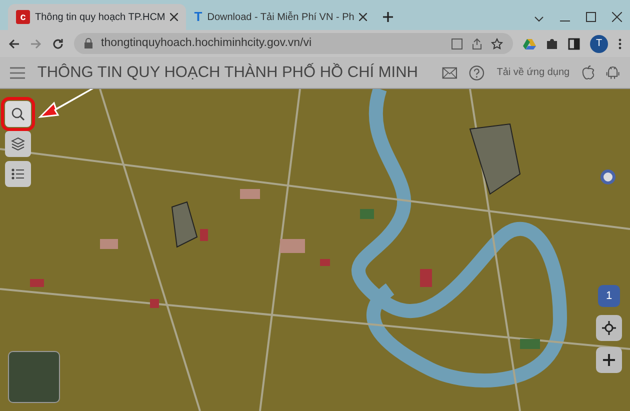 Image resolution: width=630 pixels, height=411 pixels. What do you see at coordinates (450, 73) in the screenshot?
I see `mail-icon` at bounding box center [450, 73].